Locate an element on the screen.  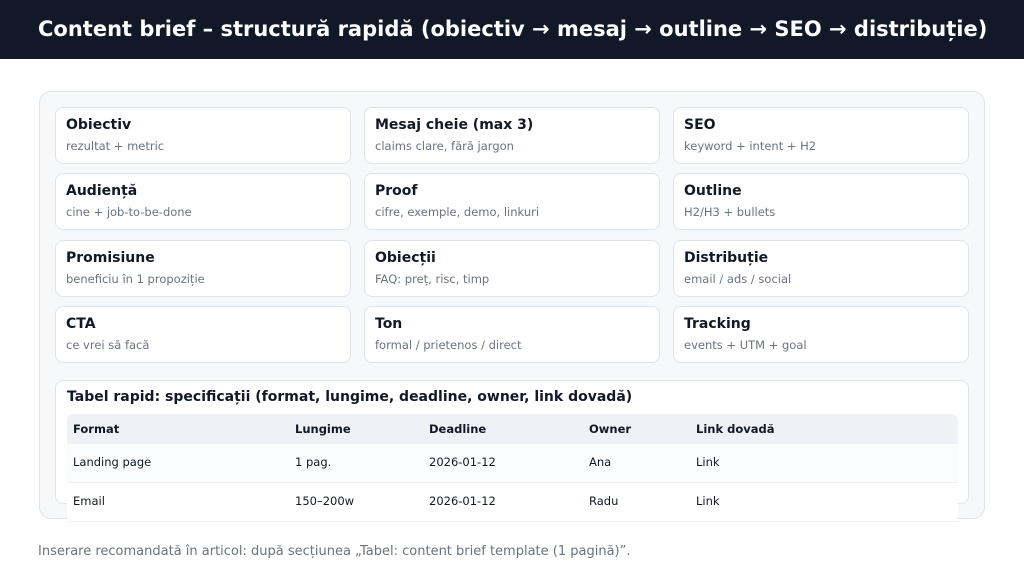
card-title: Tracking is located at coordinates (717, 324).